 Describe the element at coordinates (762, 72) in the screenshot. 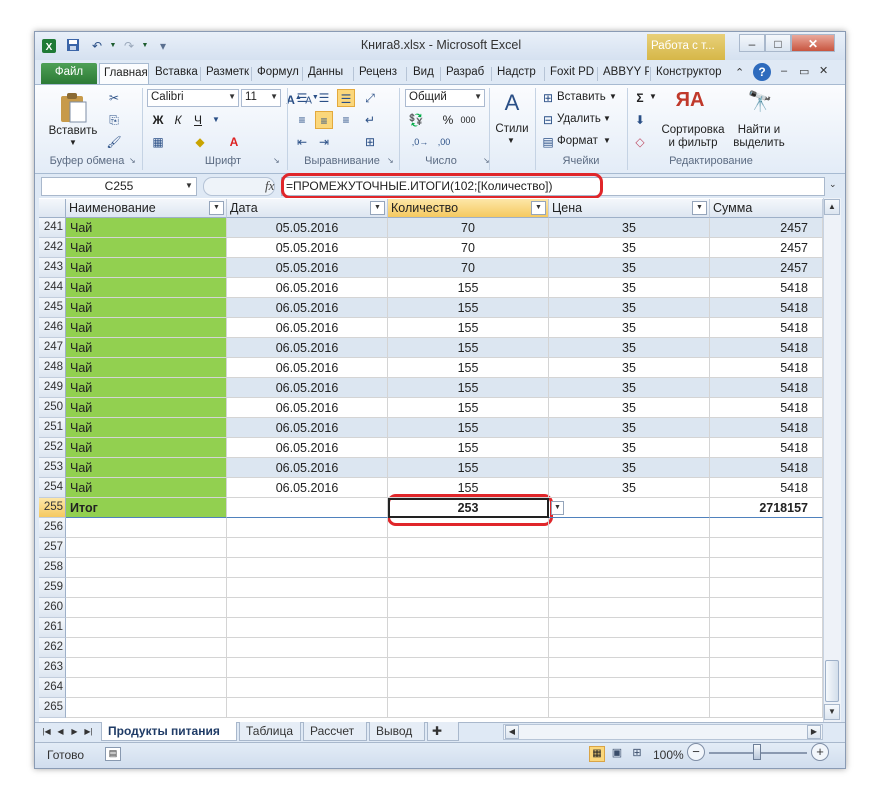

I see `help-icon: ?` at that location.